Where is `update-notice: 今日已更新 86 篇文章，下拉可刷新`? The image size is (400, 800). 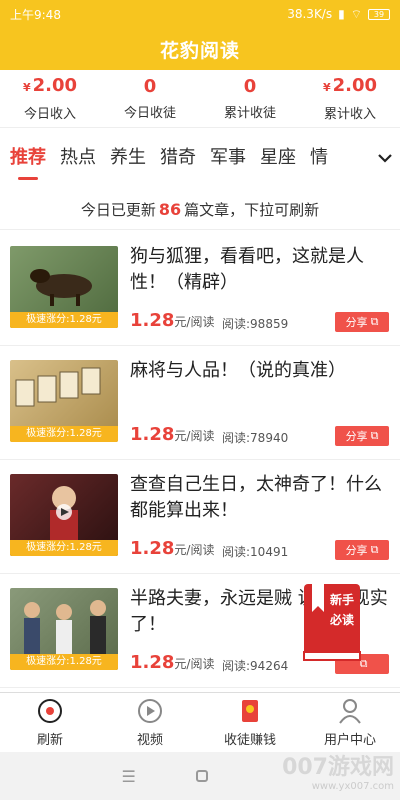 update-notice: 今日已更新 86 篇文章，下拉可刷新 is located at coordinates (200, 210).